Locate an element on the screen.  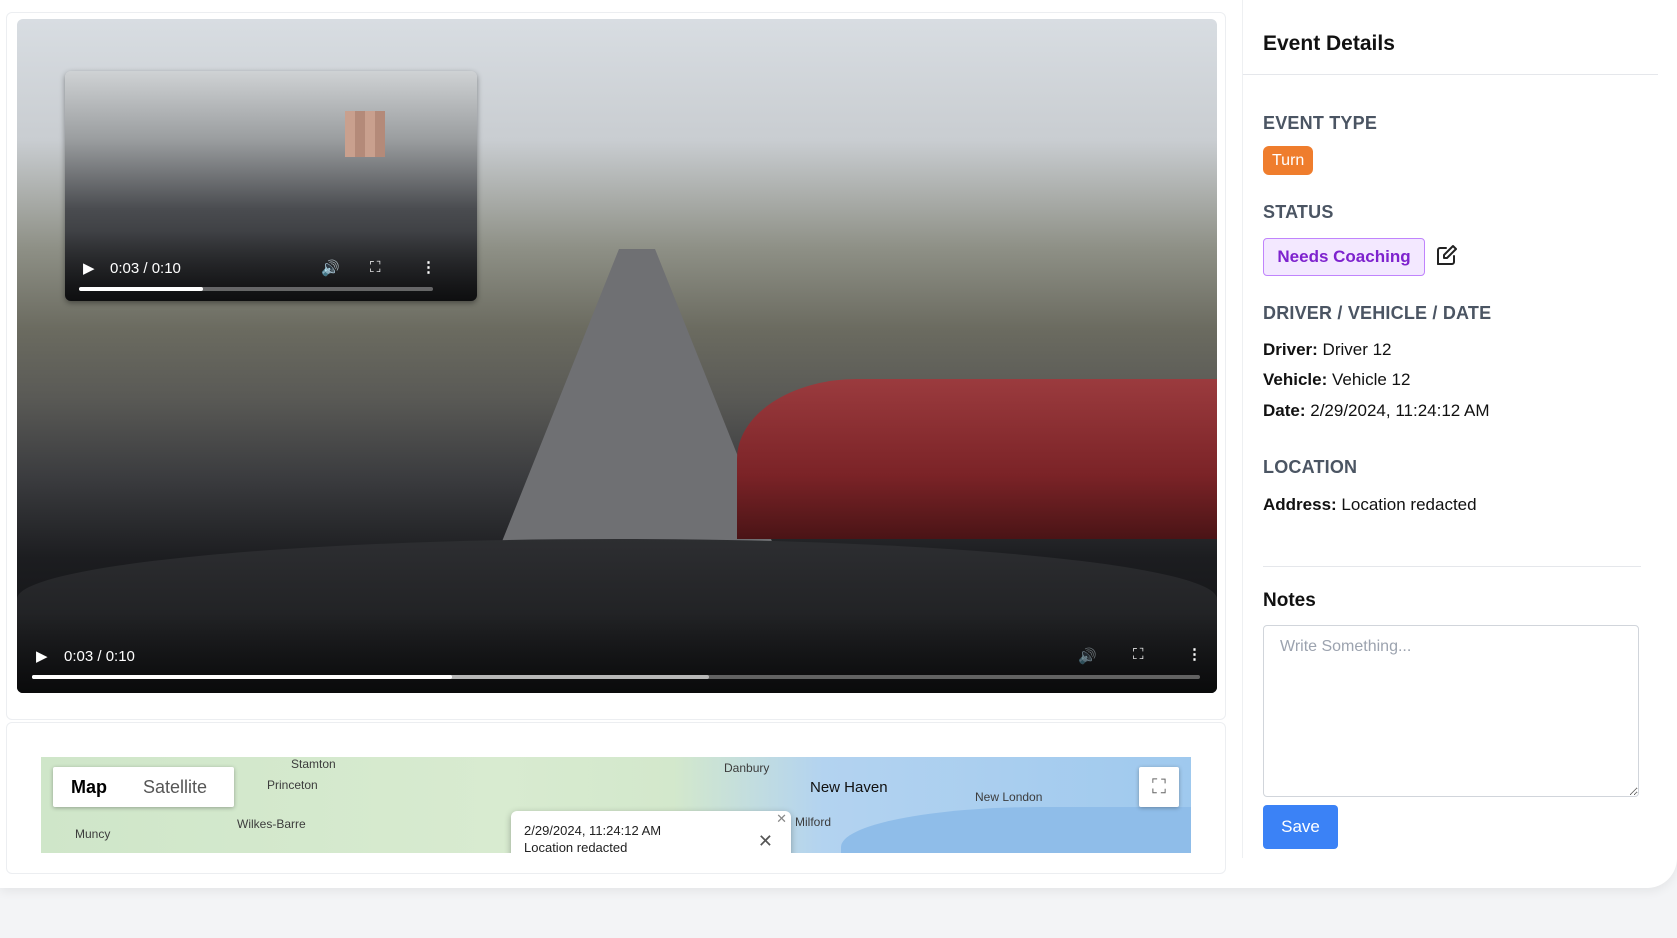
map-place: Milford is located at coordinates (813, 822).